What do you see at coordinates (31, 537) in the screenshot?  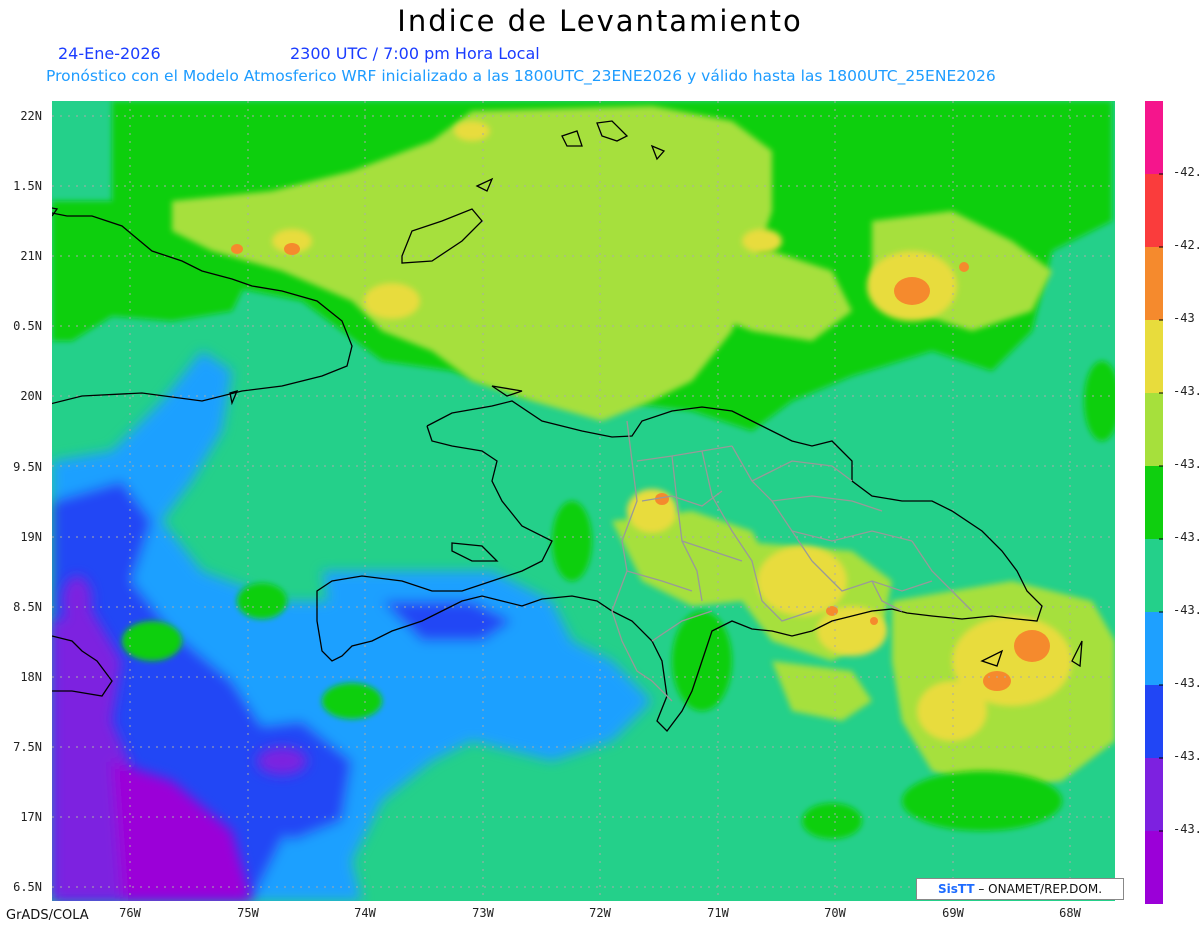 I see `lat-label: 19N` at bounding box center [31, 537].